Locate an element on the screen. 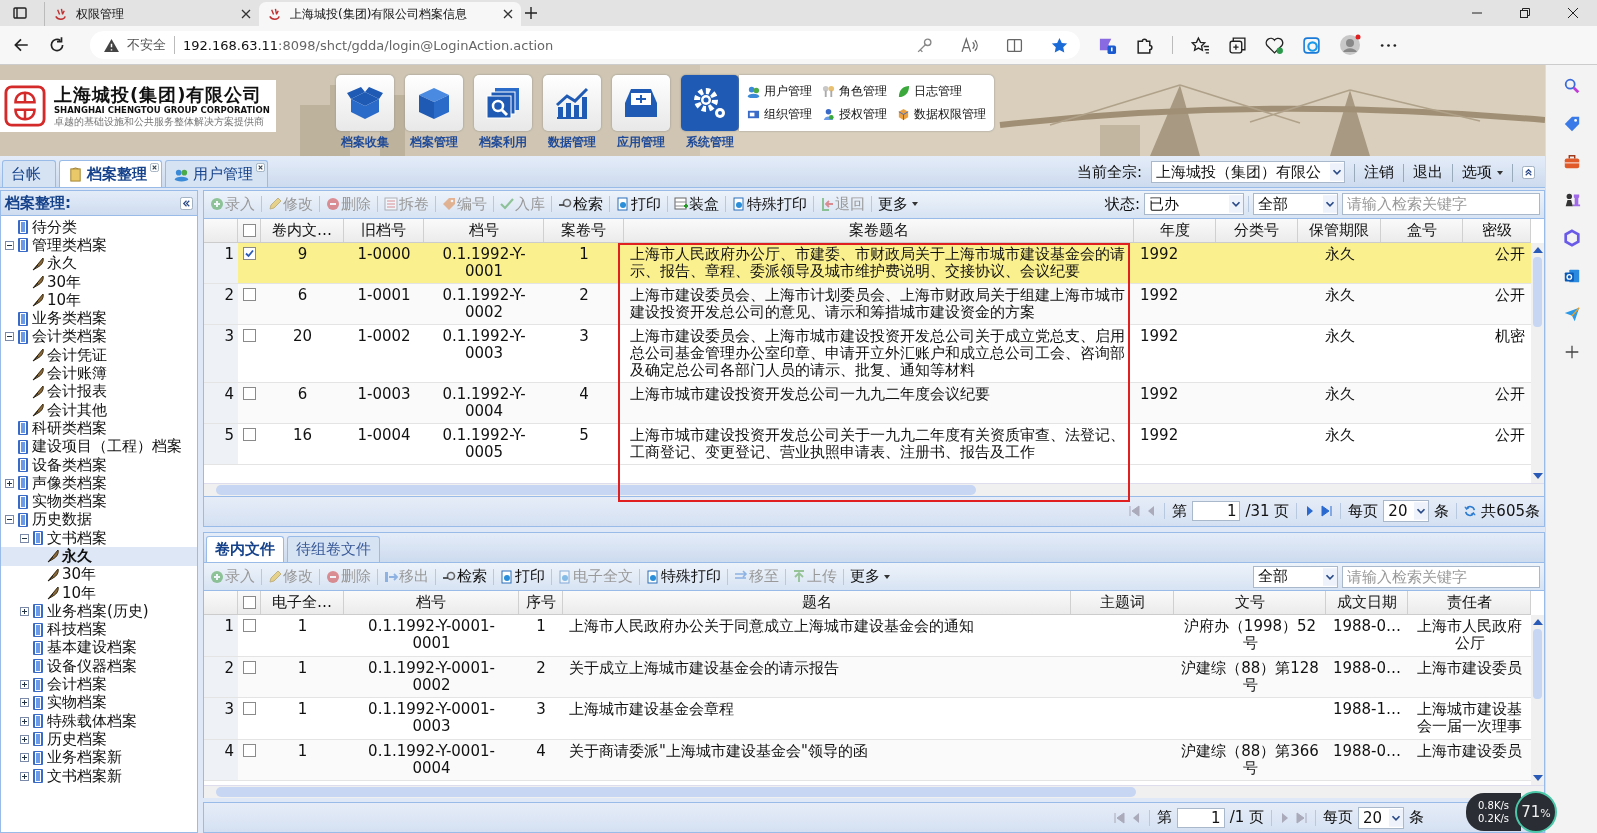 Image resolution: width=1597 pixels, height=833 pixels. tree-item: 特殊载体档案 is located at coordinates (99, 721).